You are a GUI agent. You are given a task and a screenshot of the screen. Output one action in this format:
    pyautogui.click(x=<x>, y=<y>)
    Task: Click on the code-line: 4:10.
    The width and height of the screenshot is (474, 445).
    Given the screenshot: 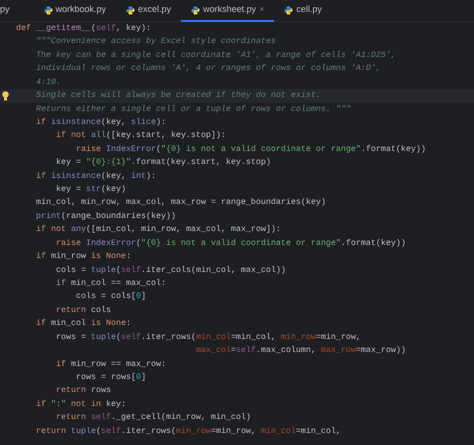 What is the action you would take?
    pyautogui.click(x=48, y=82)
    